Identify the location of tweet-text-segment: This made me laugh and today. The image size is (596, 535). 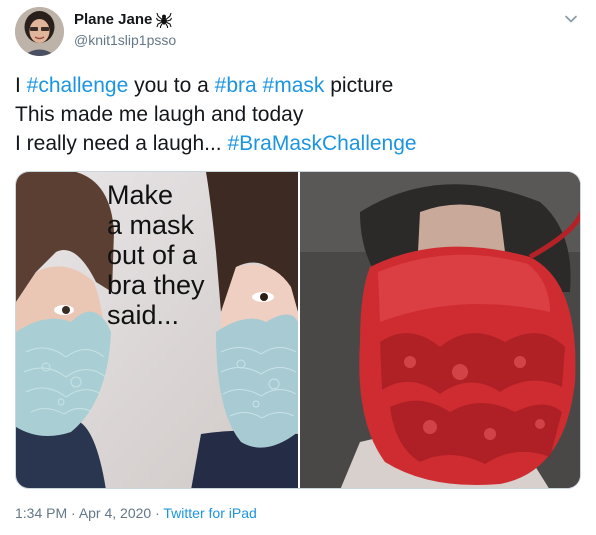
(159, 114).